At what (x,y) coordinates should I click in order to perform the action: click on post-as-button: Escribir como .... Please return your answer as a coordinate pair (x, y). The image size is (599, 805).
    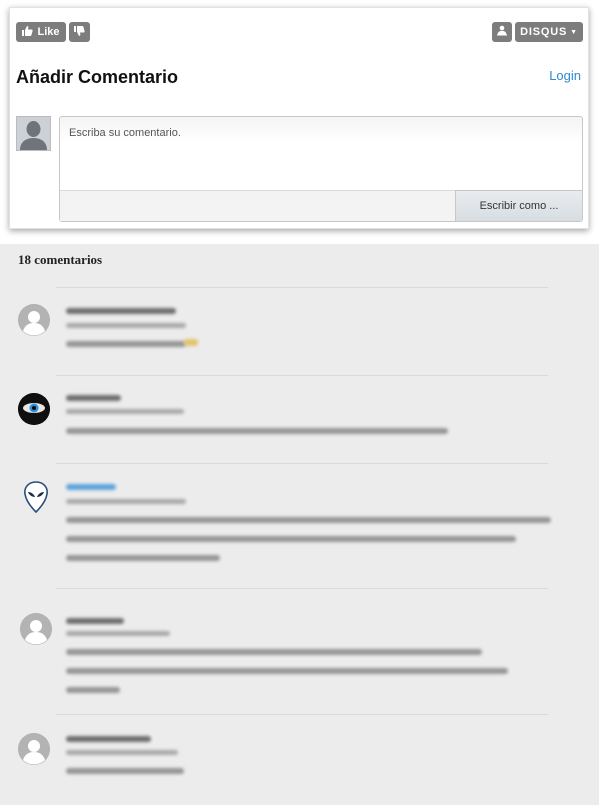
    Looking at the image, I should click on (518, 205).